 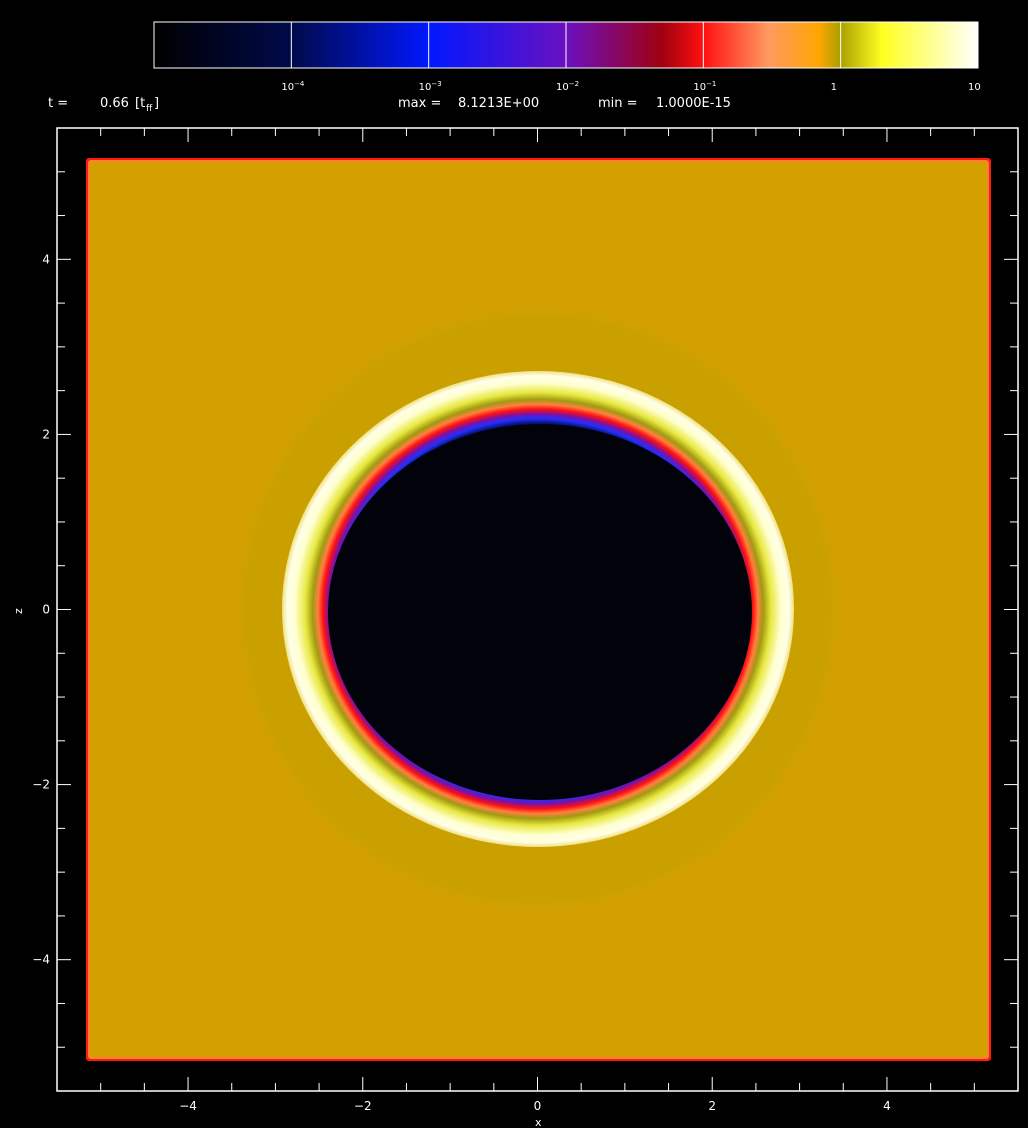 What do you see at coordinates (567, 86) in the screenshot?
I see `colorbar-tick-label-2: 10−2` at bounding box center [567, 86].